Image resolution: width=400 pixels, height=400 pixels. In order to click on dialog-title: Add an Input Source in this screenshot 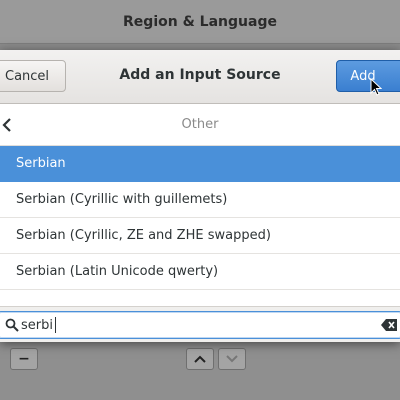, I will do `click(200, 75)`.